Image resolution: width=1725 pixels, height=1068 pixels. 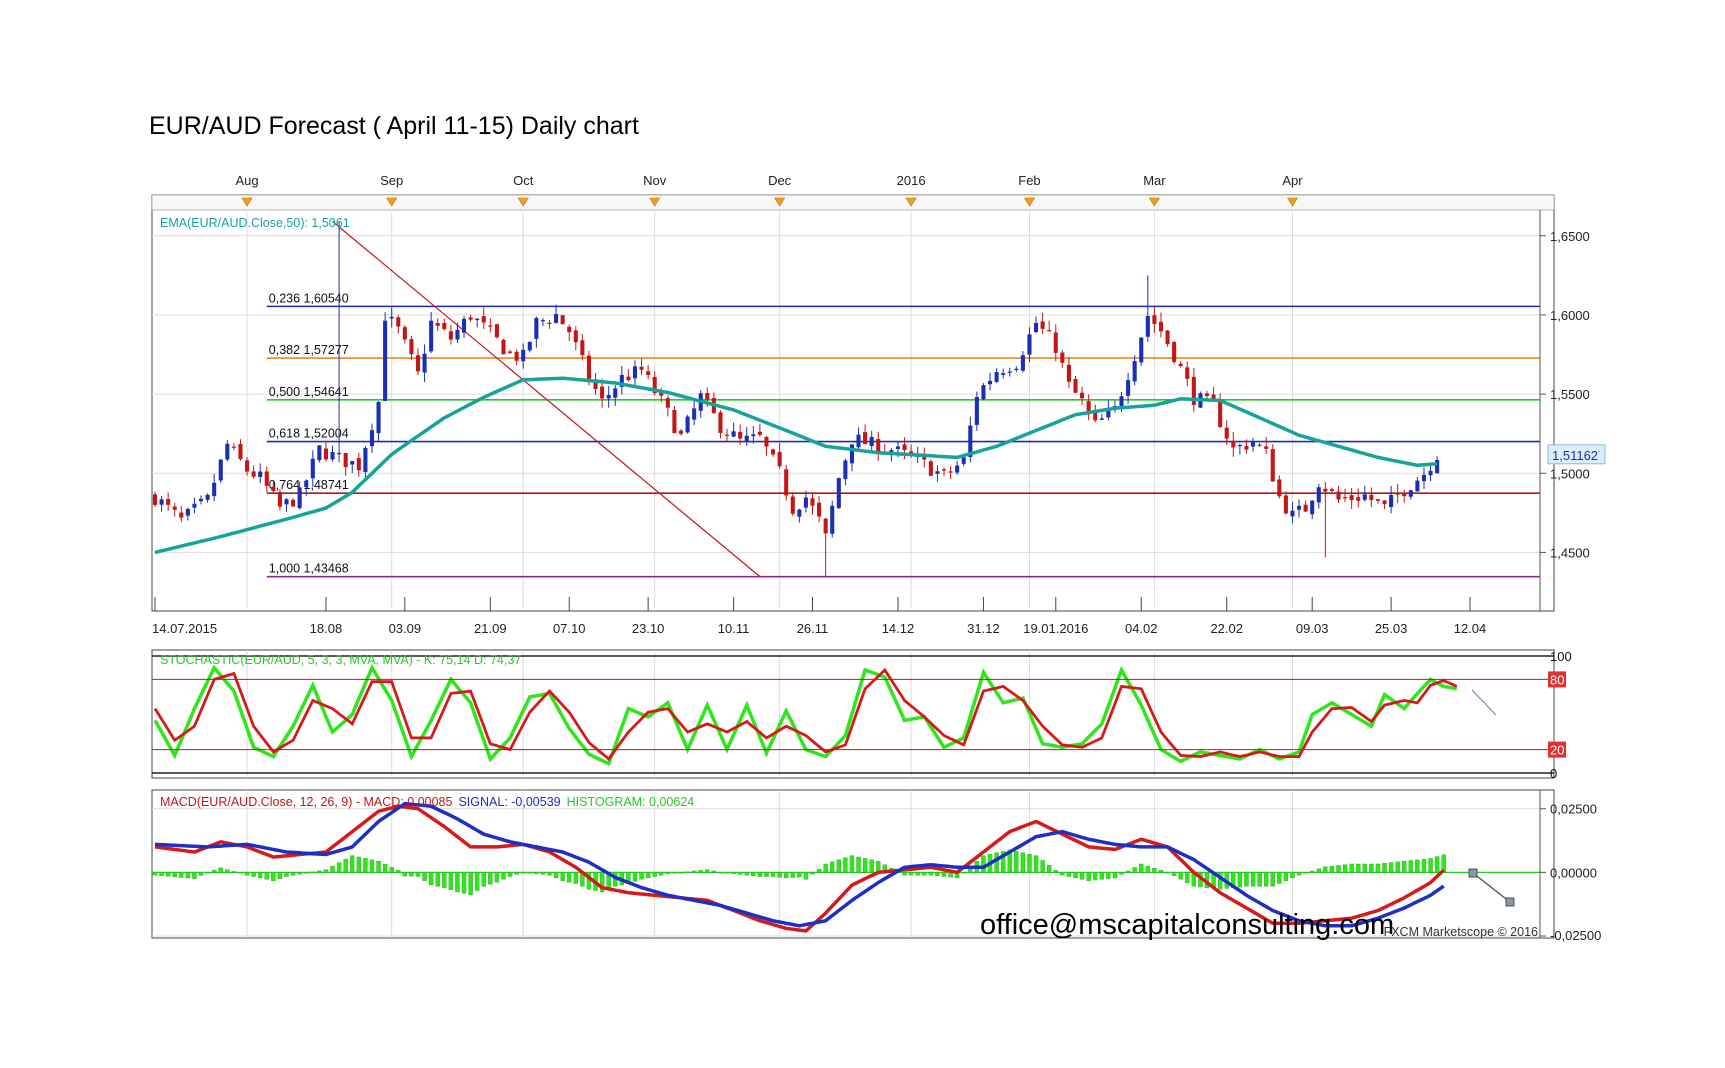 I want to click on date-tick-label: 07.10, so click(x=569, y=628).